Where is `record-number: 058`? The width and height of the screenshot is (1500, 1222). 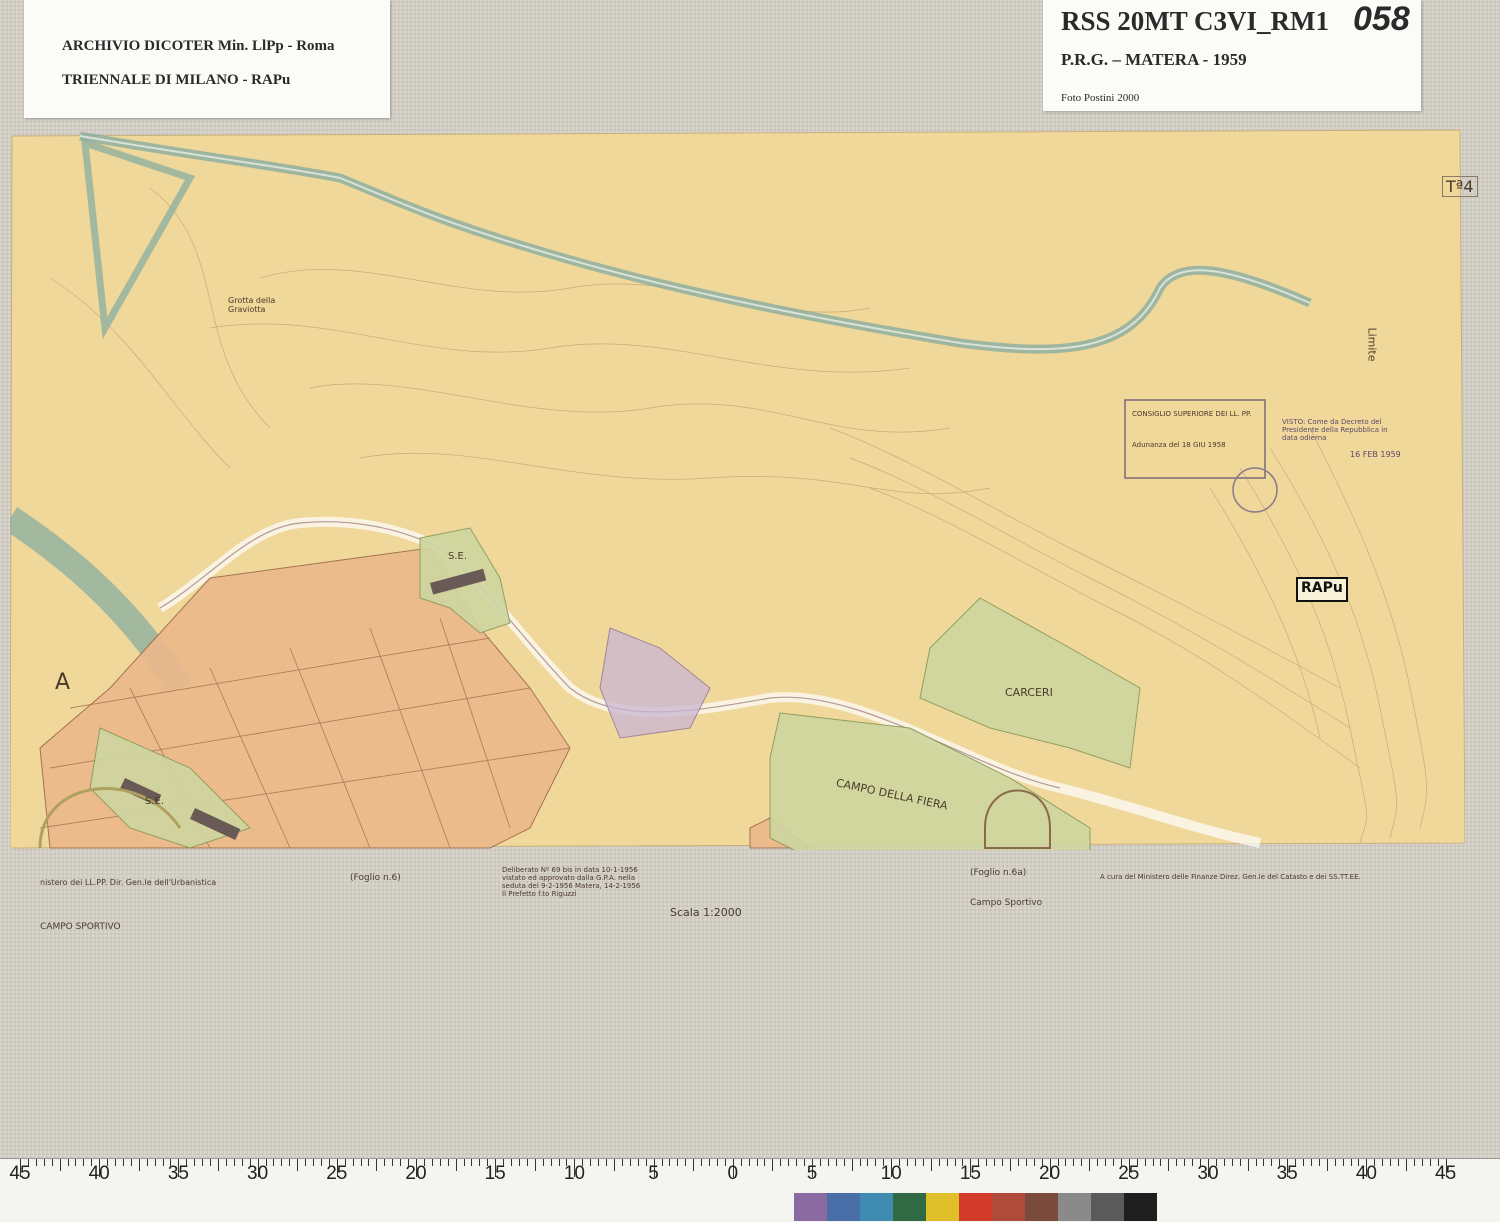
record-number: 058 is located at coordinates (1381, 19).